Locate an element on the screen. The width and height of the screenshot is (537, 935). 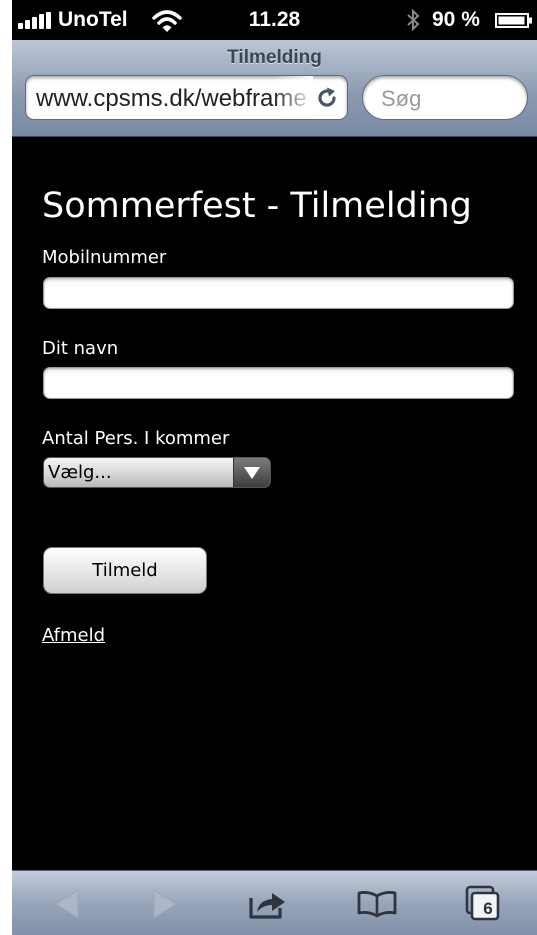
battery-icon is located at coordinates (513, 20).